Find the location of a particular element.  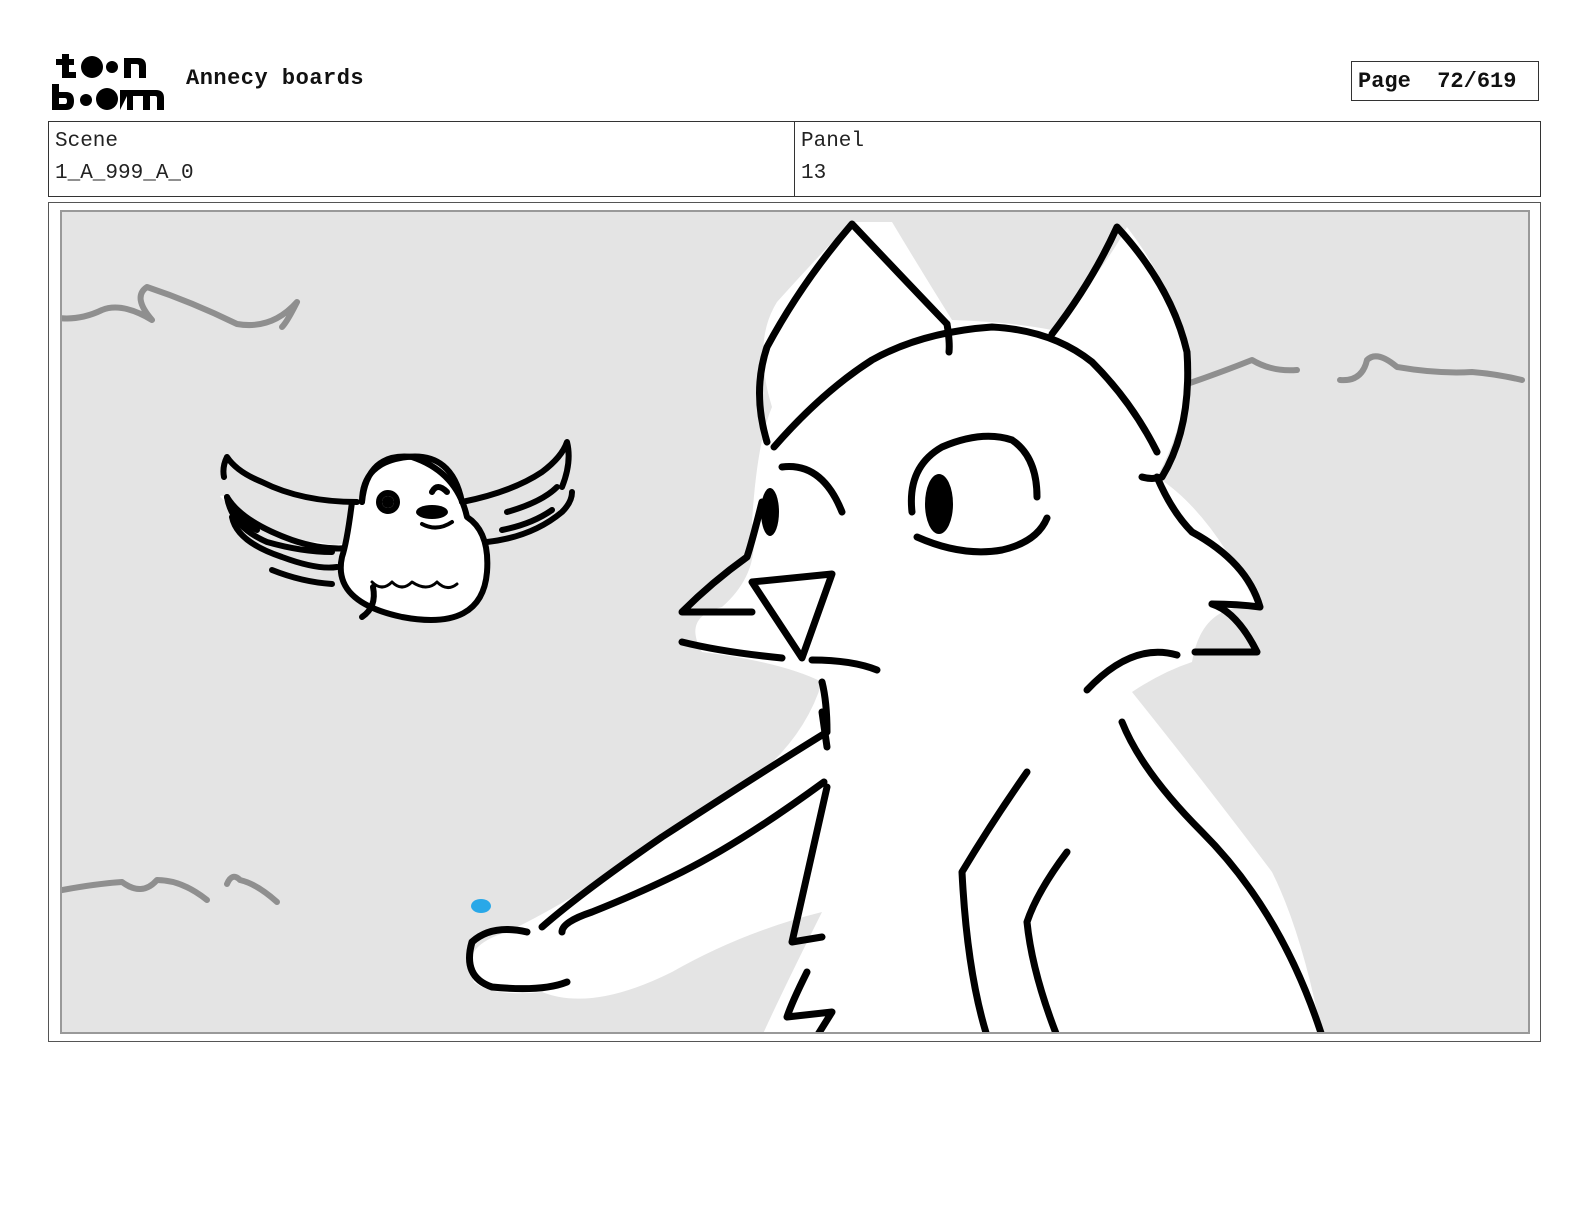

panel-cell: Panel 13 is located at coordinates (1167, 159).